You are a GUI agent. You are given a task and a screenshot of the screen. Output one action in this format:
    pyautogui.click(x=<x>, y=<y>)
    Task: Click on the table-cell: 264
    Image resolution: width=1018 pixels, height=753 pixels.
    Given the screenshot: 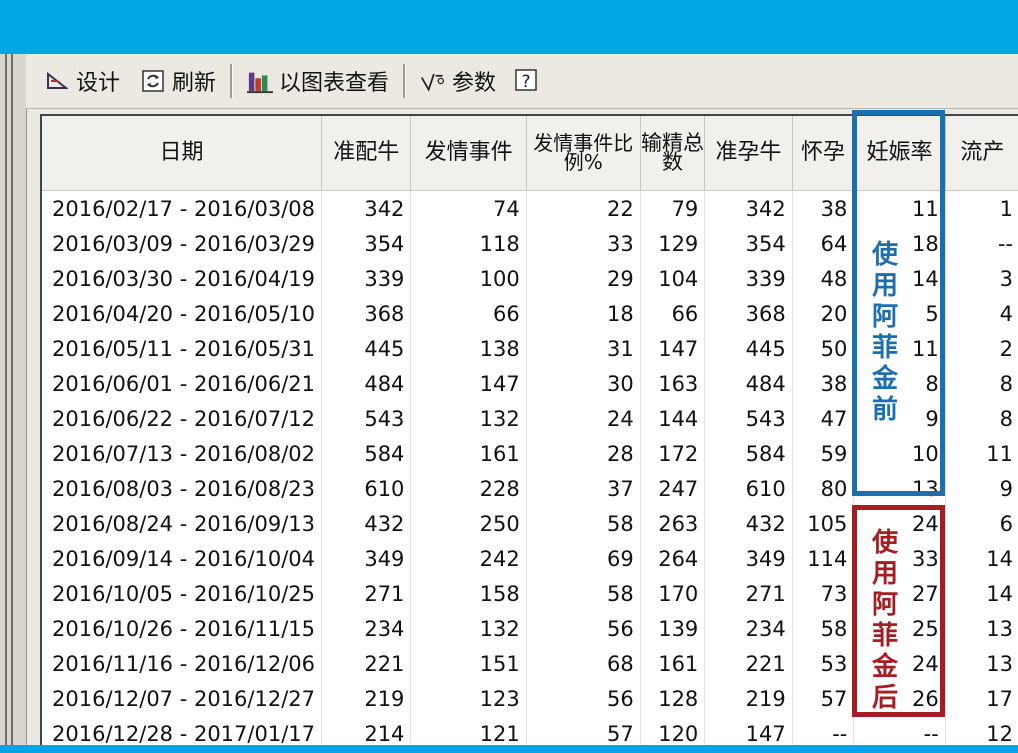 What is the action you would take?
    pyautogui.click(x=673, y=558)
    